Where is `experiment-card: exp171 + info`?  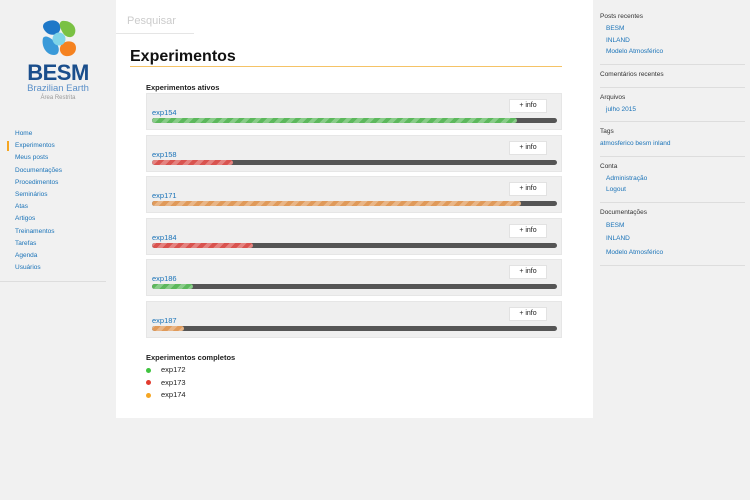 experiment-card: exp171 + info is located at coordinates (354, 194).